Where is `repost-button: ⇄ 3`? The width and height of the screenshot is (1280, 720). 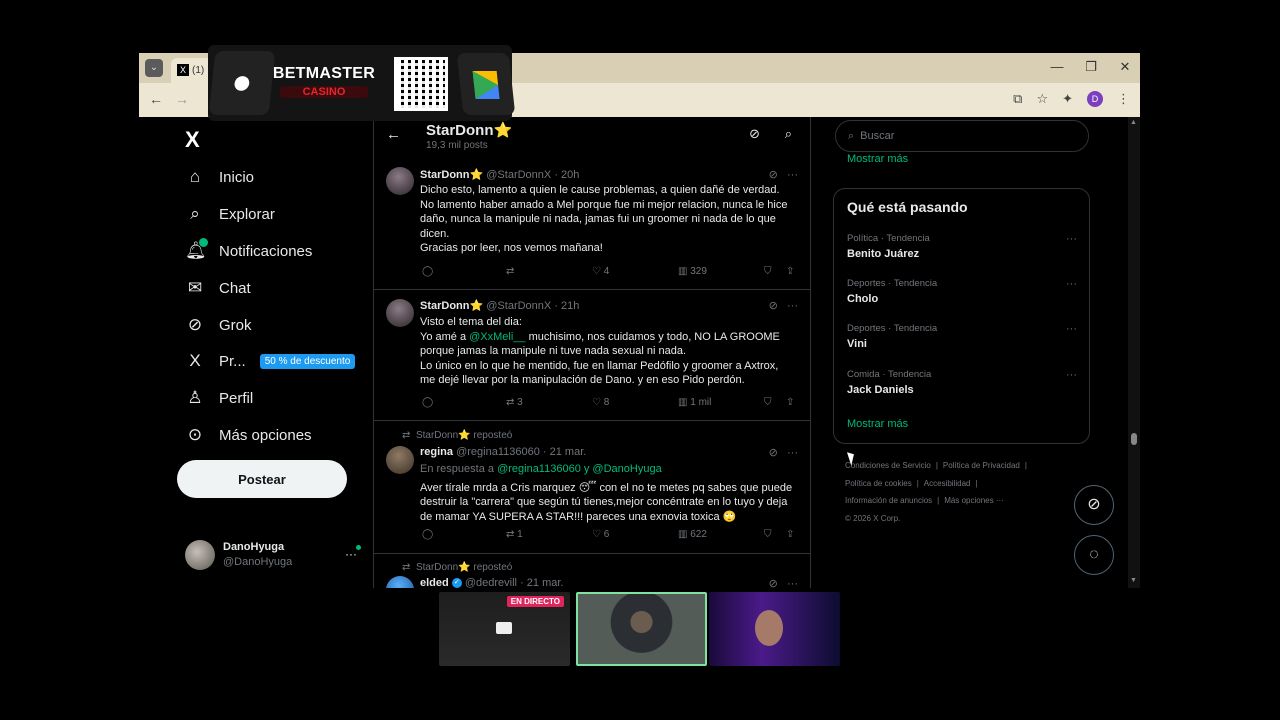 repost-button: ⇄ 3 is located at coordinates (514, 402).